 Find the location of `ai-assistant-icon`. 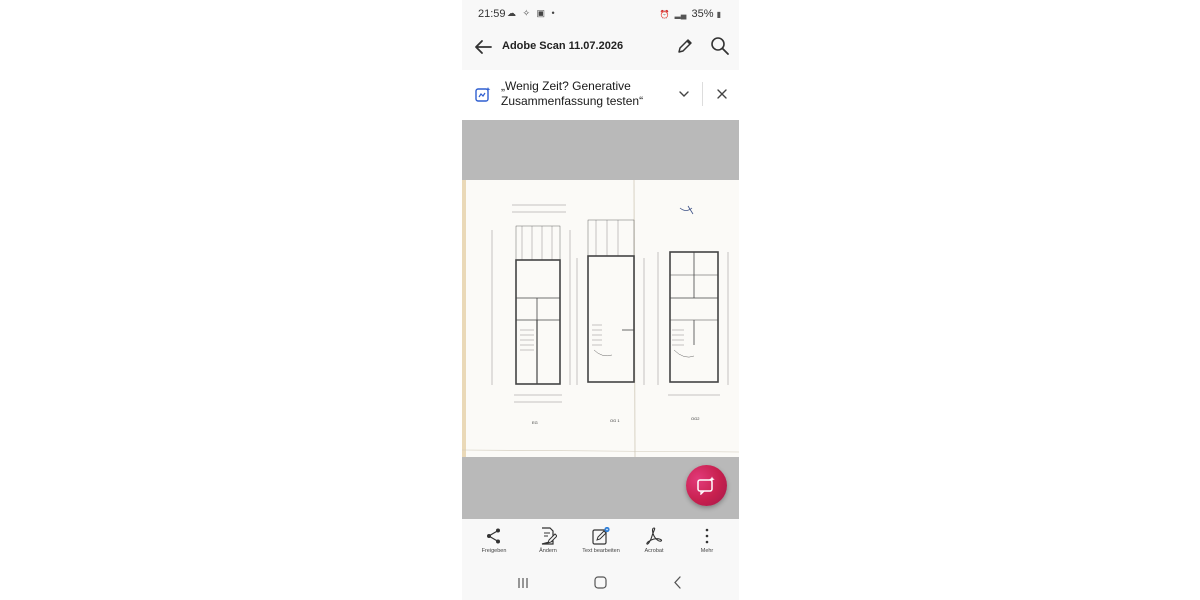

ai-assistant-icon is located at coordinates (706, 485).